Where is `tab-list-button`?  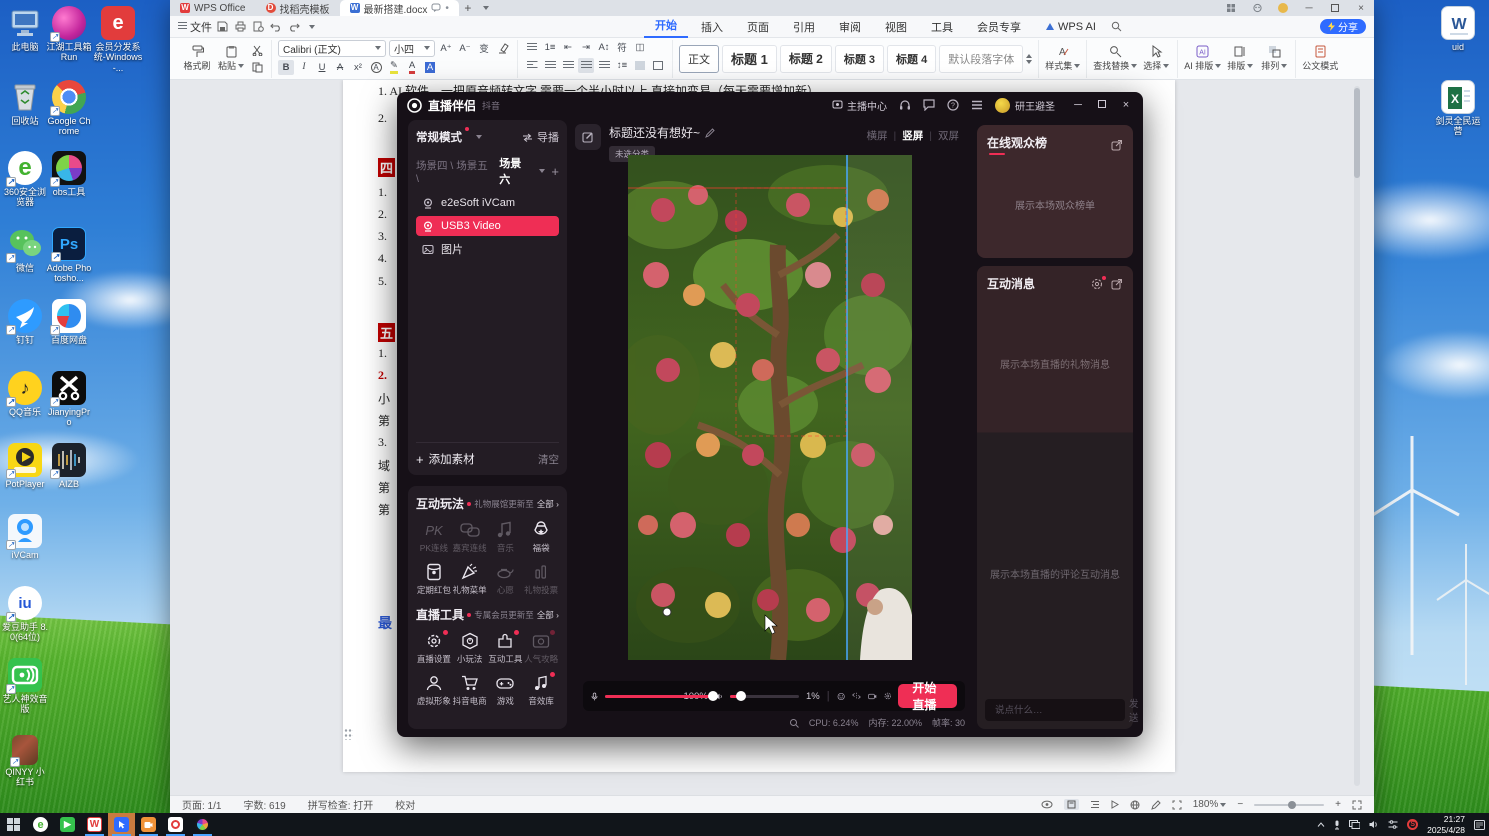 tab-list-button is located at coordinates (486, 8).